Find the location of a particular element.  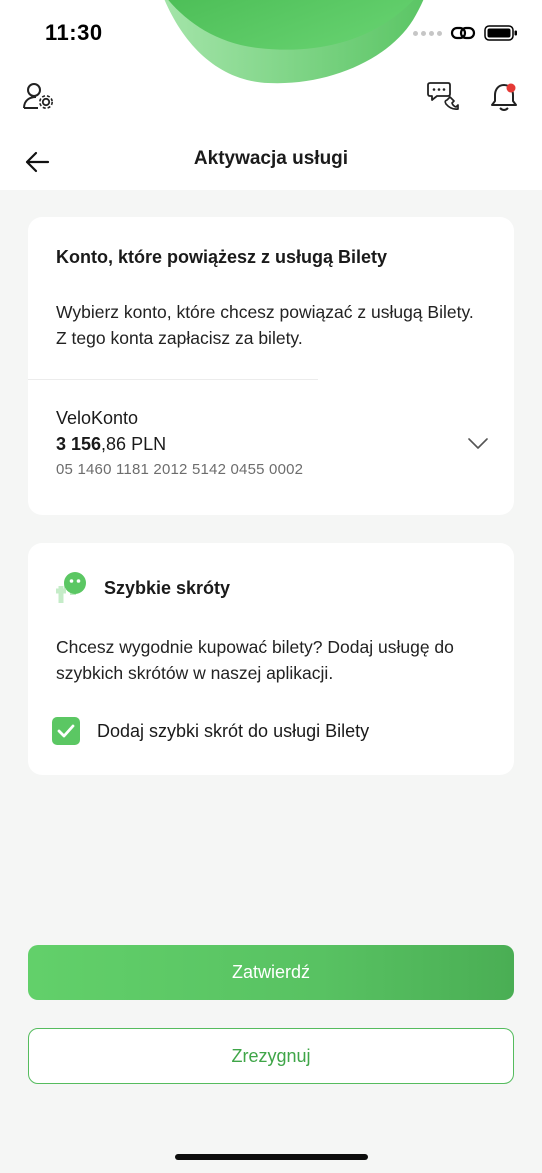

battery-icon is located at coordinates (500, 33).